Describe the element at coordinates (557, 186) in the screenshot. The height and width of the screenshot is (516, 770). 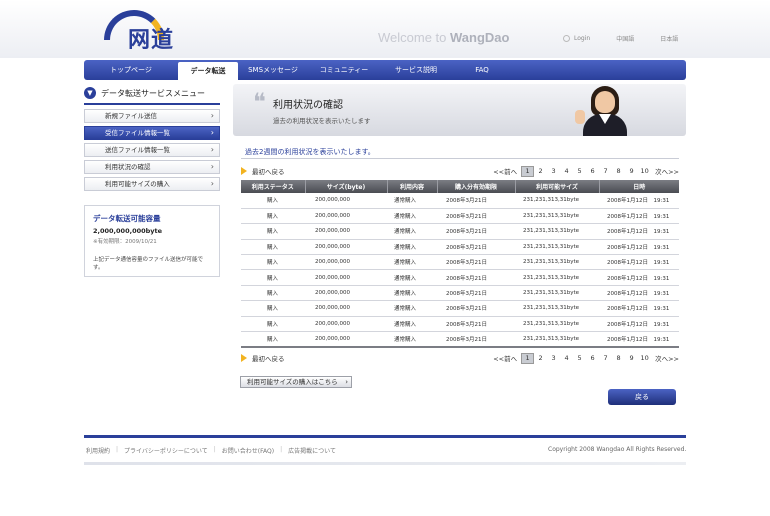
I see `col-available: 利用可能サイズ` at that location.